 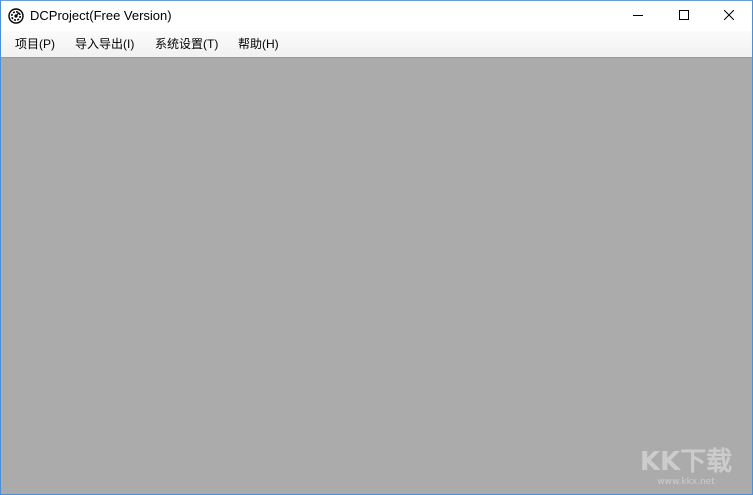 I want to click on close-button, so click(x=729, y=16).